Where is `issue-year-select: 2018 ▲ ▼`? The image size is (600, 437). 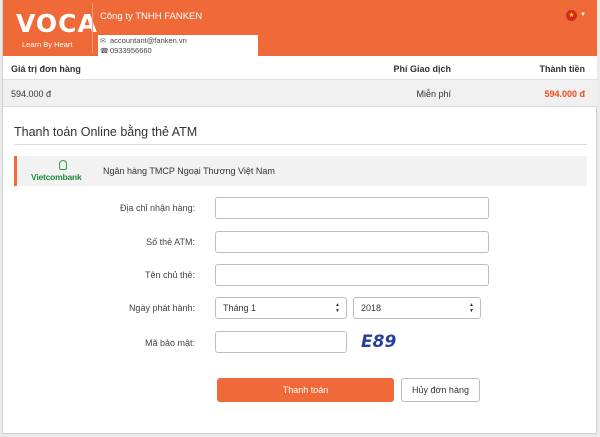
issue-year-select: 2018 ▲ ▼ is located at coordinates (417, 308).